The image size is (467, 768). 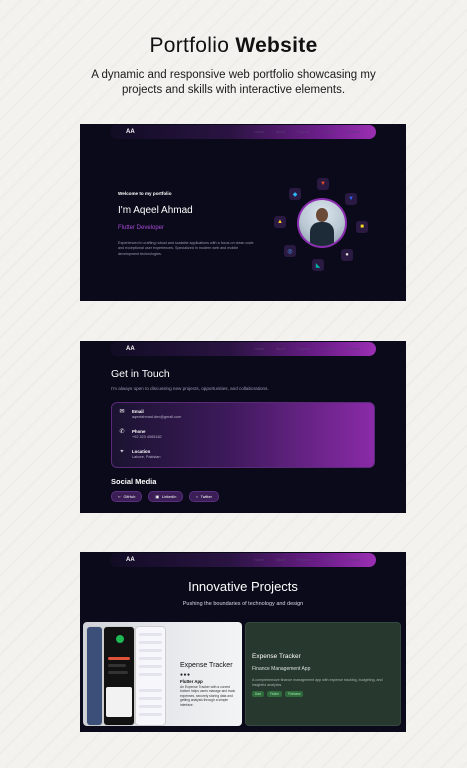 I want to click on linkedin-label: LinkedIn, so click(x=169, y=496).